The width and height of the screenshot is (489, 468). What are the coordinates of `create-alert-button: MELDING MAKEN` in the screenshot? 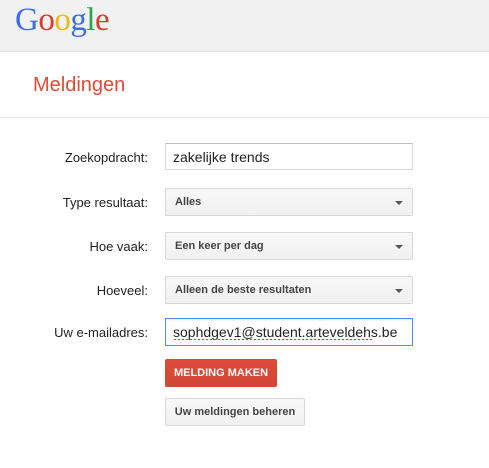 It's located at (221, 373).